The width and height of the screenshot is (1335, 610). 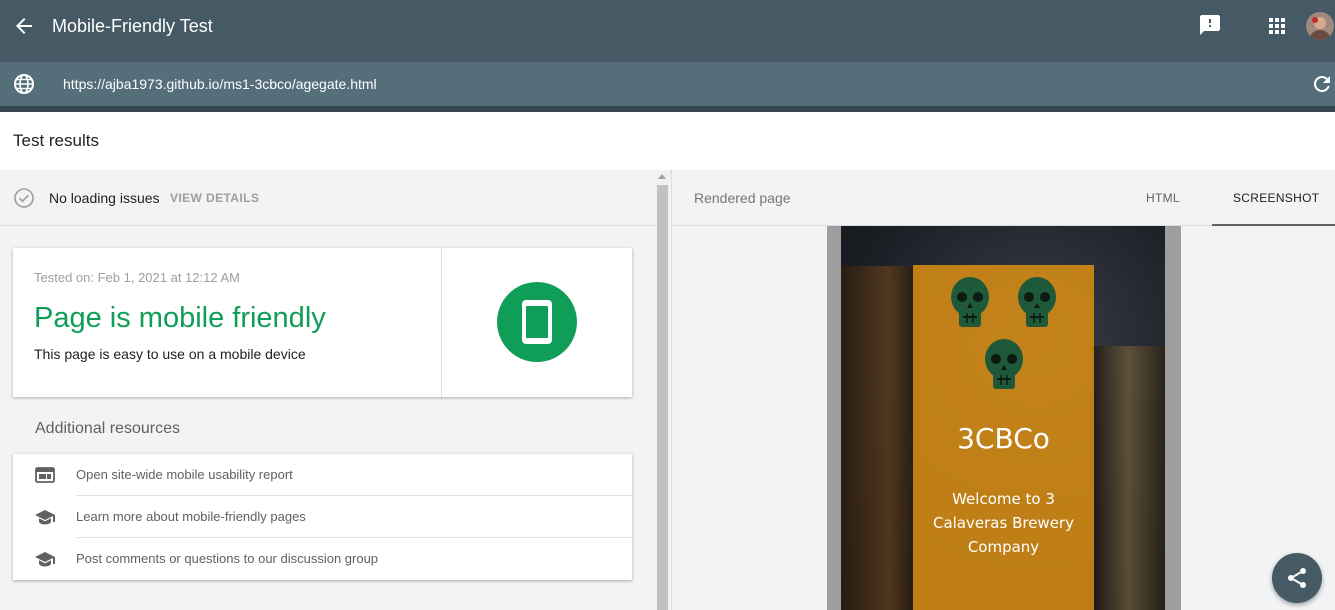 I want to click on apps-grid-icon, so click(x=1277, y=26).